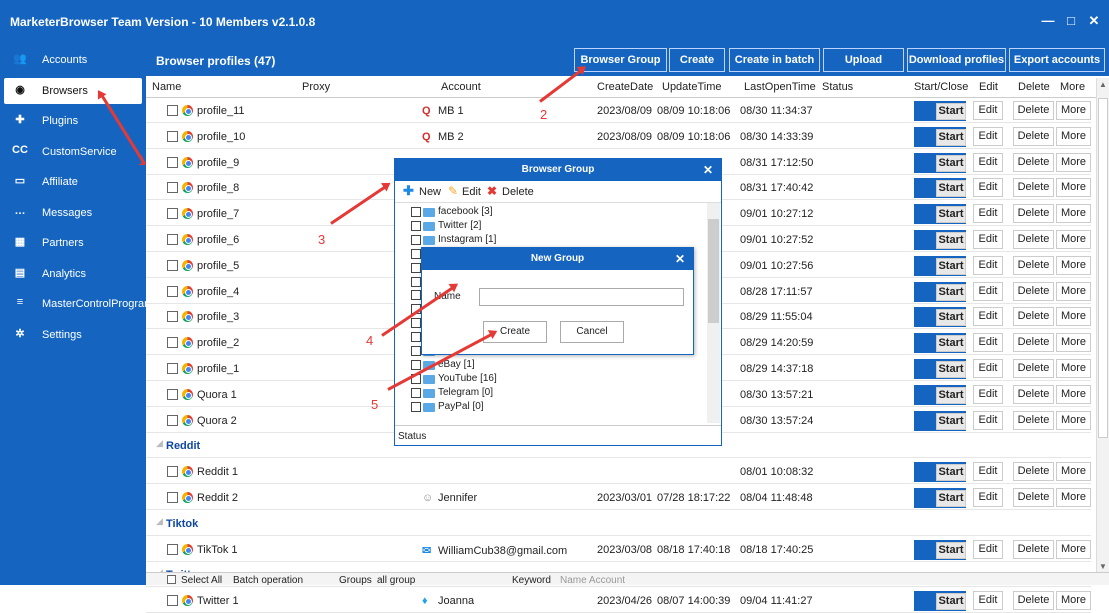 The width and height of the screenshot is (1109, 613). Describe the element at coordinates (697, 60) in the screenshot. I see `create-button: Create` at that location.